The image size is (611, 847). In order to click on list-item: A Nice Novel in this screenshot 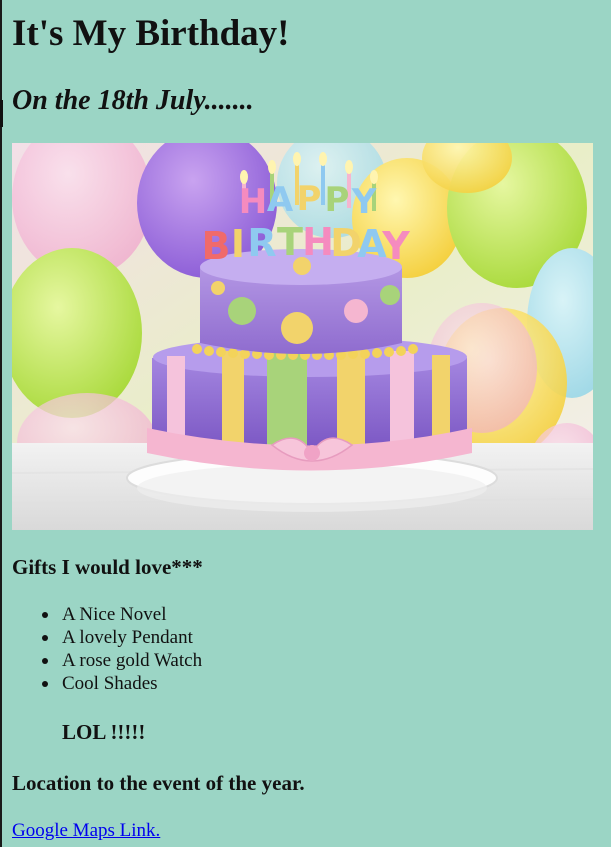, I will do `click(121, 614)`.